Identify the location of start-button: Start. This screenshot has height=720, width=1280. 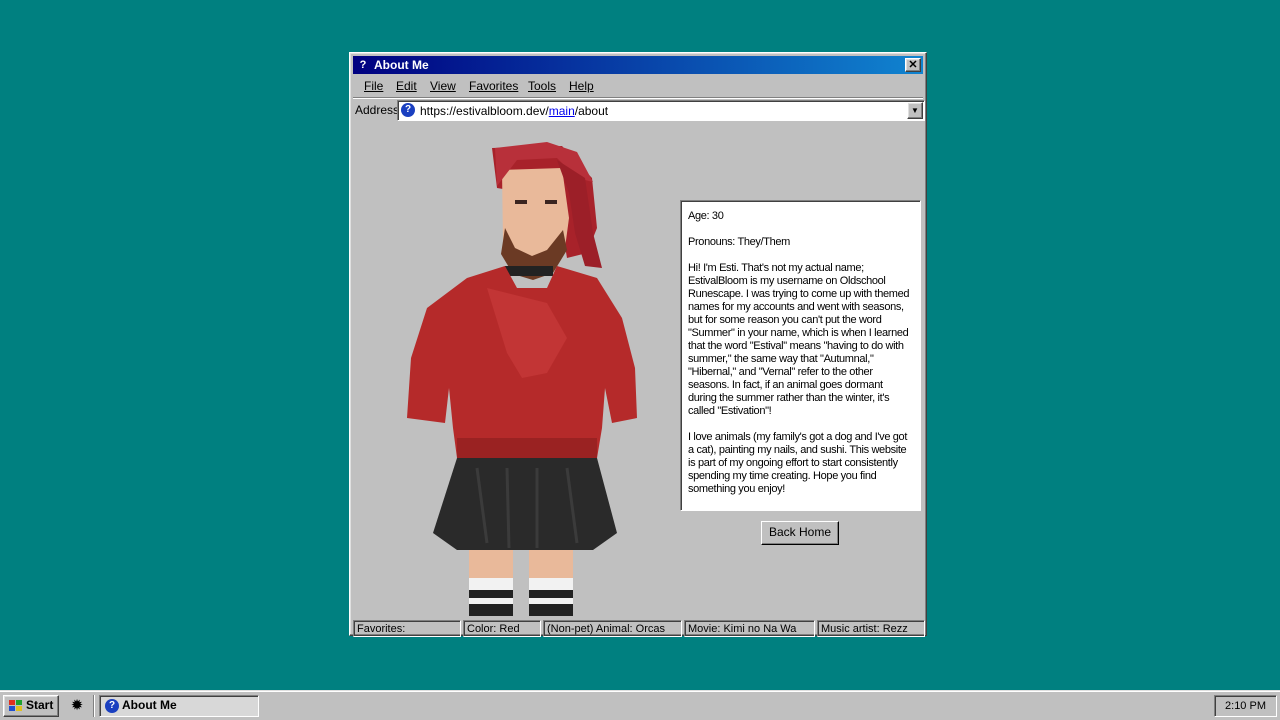
(31, 706).